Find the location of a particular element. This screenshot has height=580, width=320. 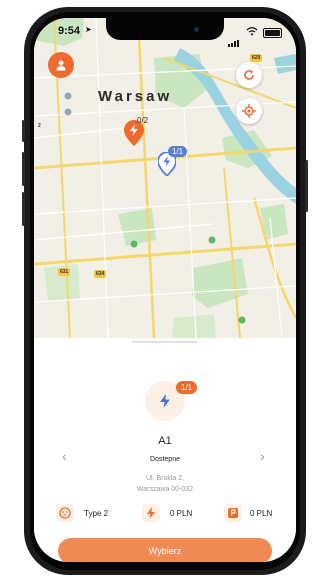

locate-me-button is located at coordinates (249, 111).